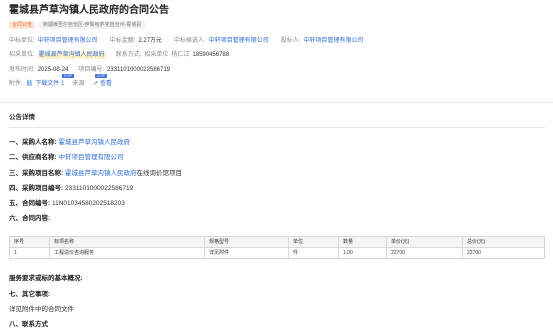 Image resolution: width=553 pixels, height=336 pixels. Describe the element at coordinates (106, 84) in the screenshot. I see `source-view-link: 查看` at that location.